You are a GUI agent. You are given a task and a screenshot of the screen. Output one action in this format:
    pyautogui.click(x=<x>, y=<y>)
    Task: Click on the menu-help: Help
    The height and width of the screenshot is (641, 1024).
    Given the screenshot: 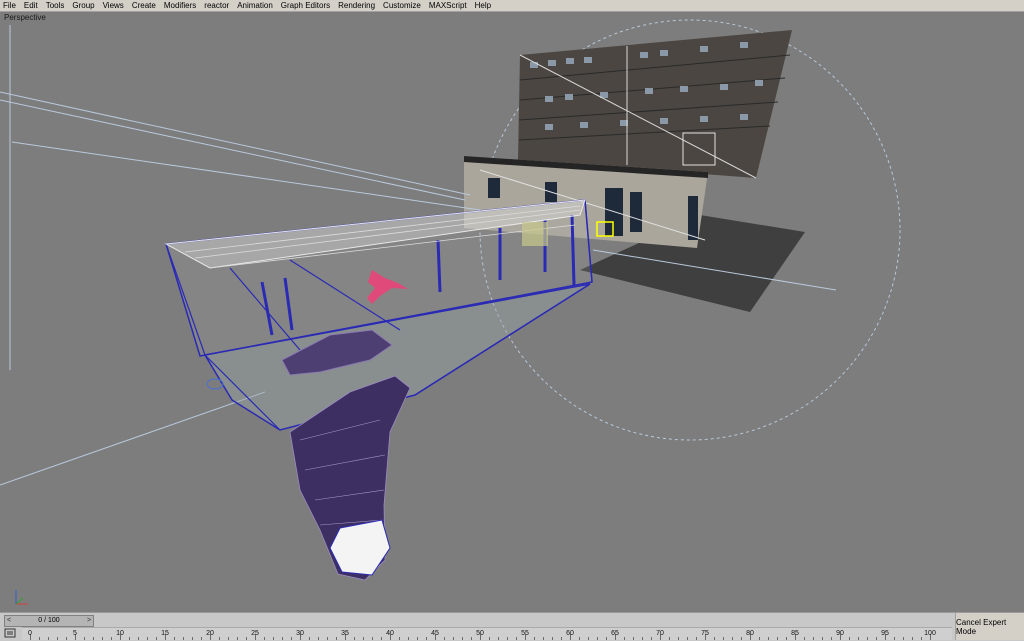 What is the action you would take?
    pyautogui.click(x=483, y=5)
    